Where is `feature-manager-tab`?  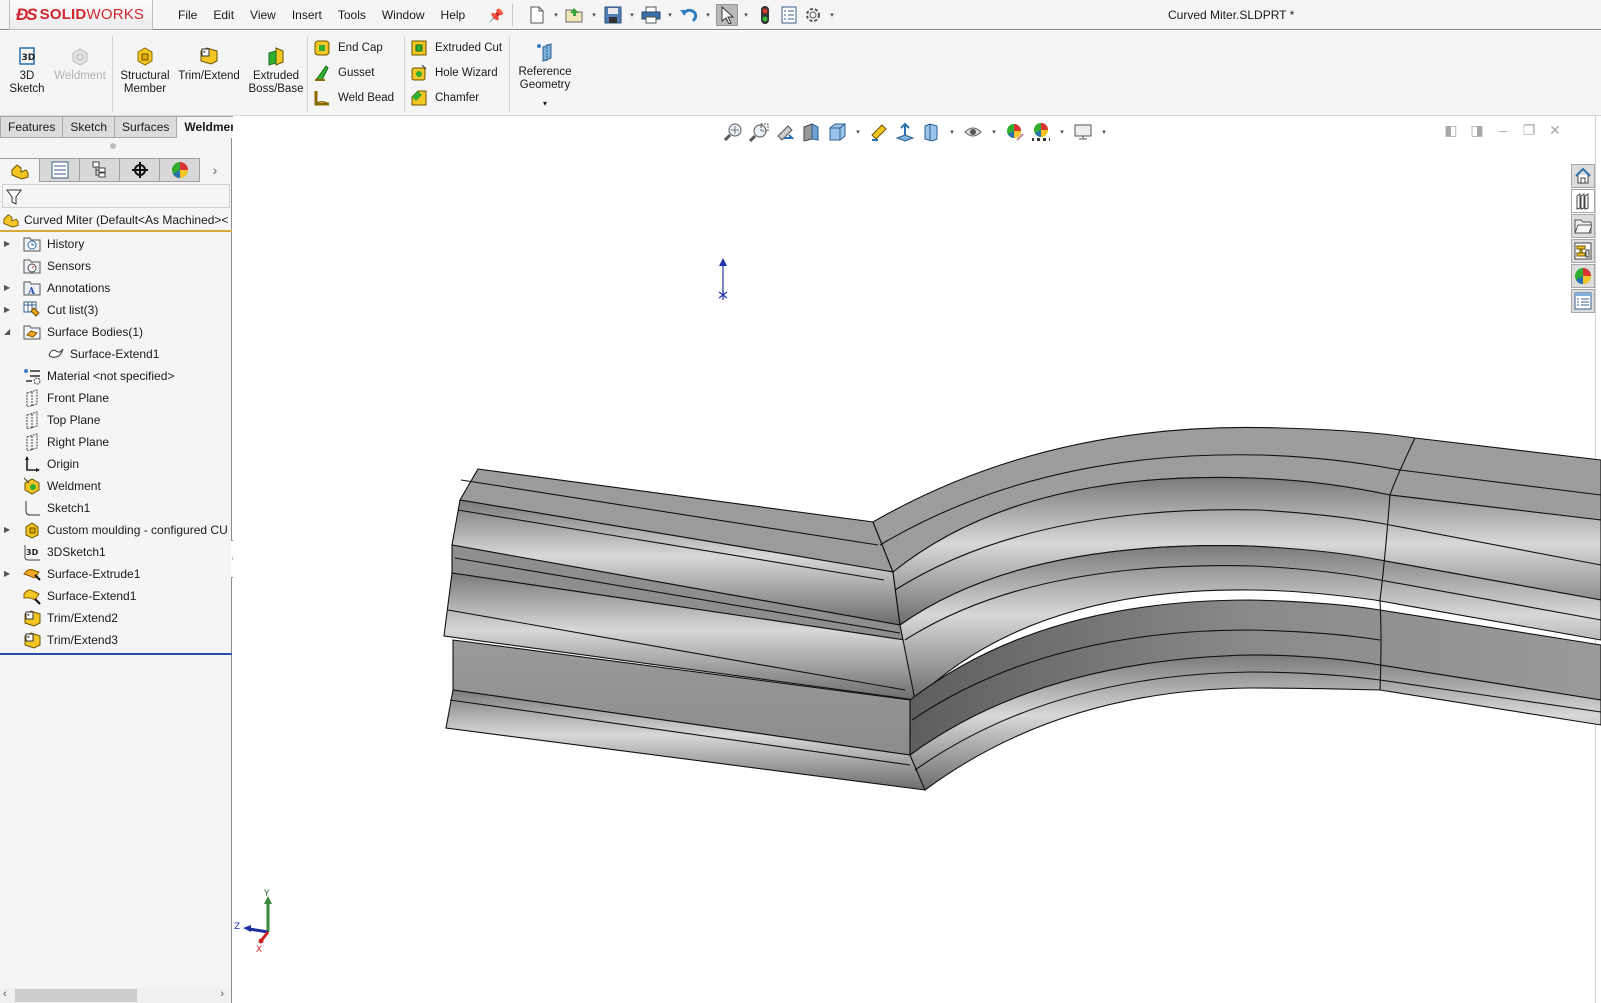 feature-manager-tab is located at coordinates (20, 170).